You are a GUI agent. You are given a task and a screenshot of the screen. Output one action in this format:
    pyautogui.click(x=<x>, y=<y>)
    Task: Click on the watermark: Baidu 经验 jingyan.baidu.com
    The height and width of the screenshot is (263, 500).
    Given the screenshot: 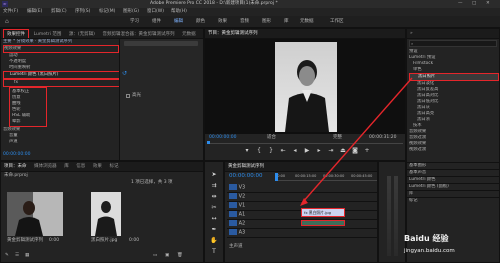 What is the action you would take?
    pyautogui.click(x=450, y=246)
    